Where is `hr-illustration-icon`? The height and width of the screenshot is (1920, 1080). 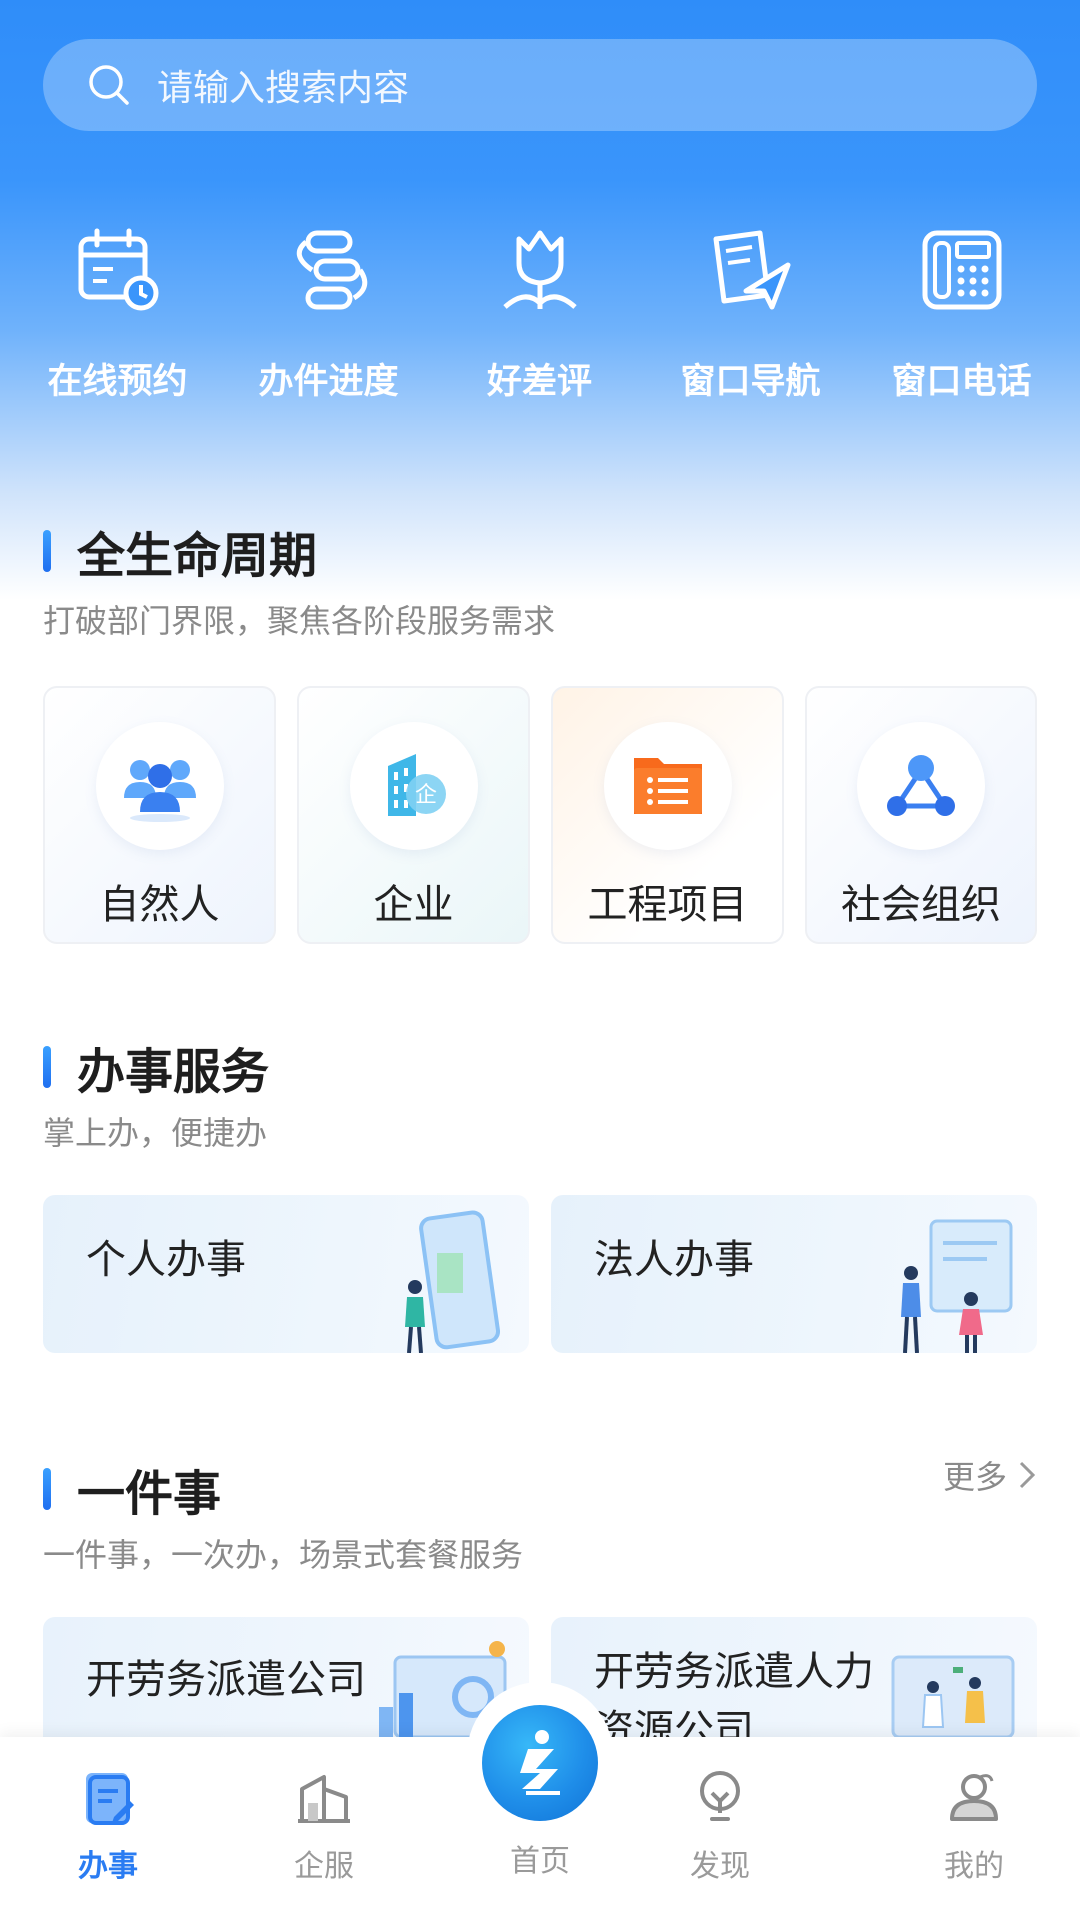 hr-illustration-icon is located at coordinates (953, 1696).